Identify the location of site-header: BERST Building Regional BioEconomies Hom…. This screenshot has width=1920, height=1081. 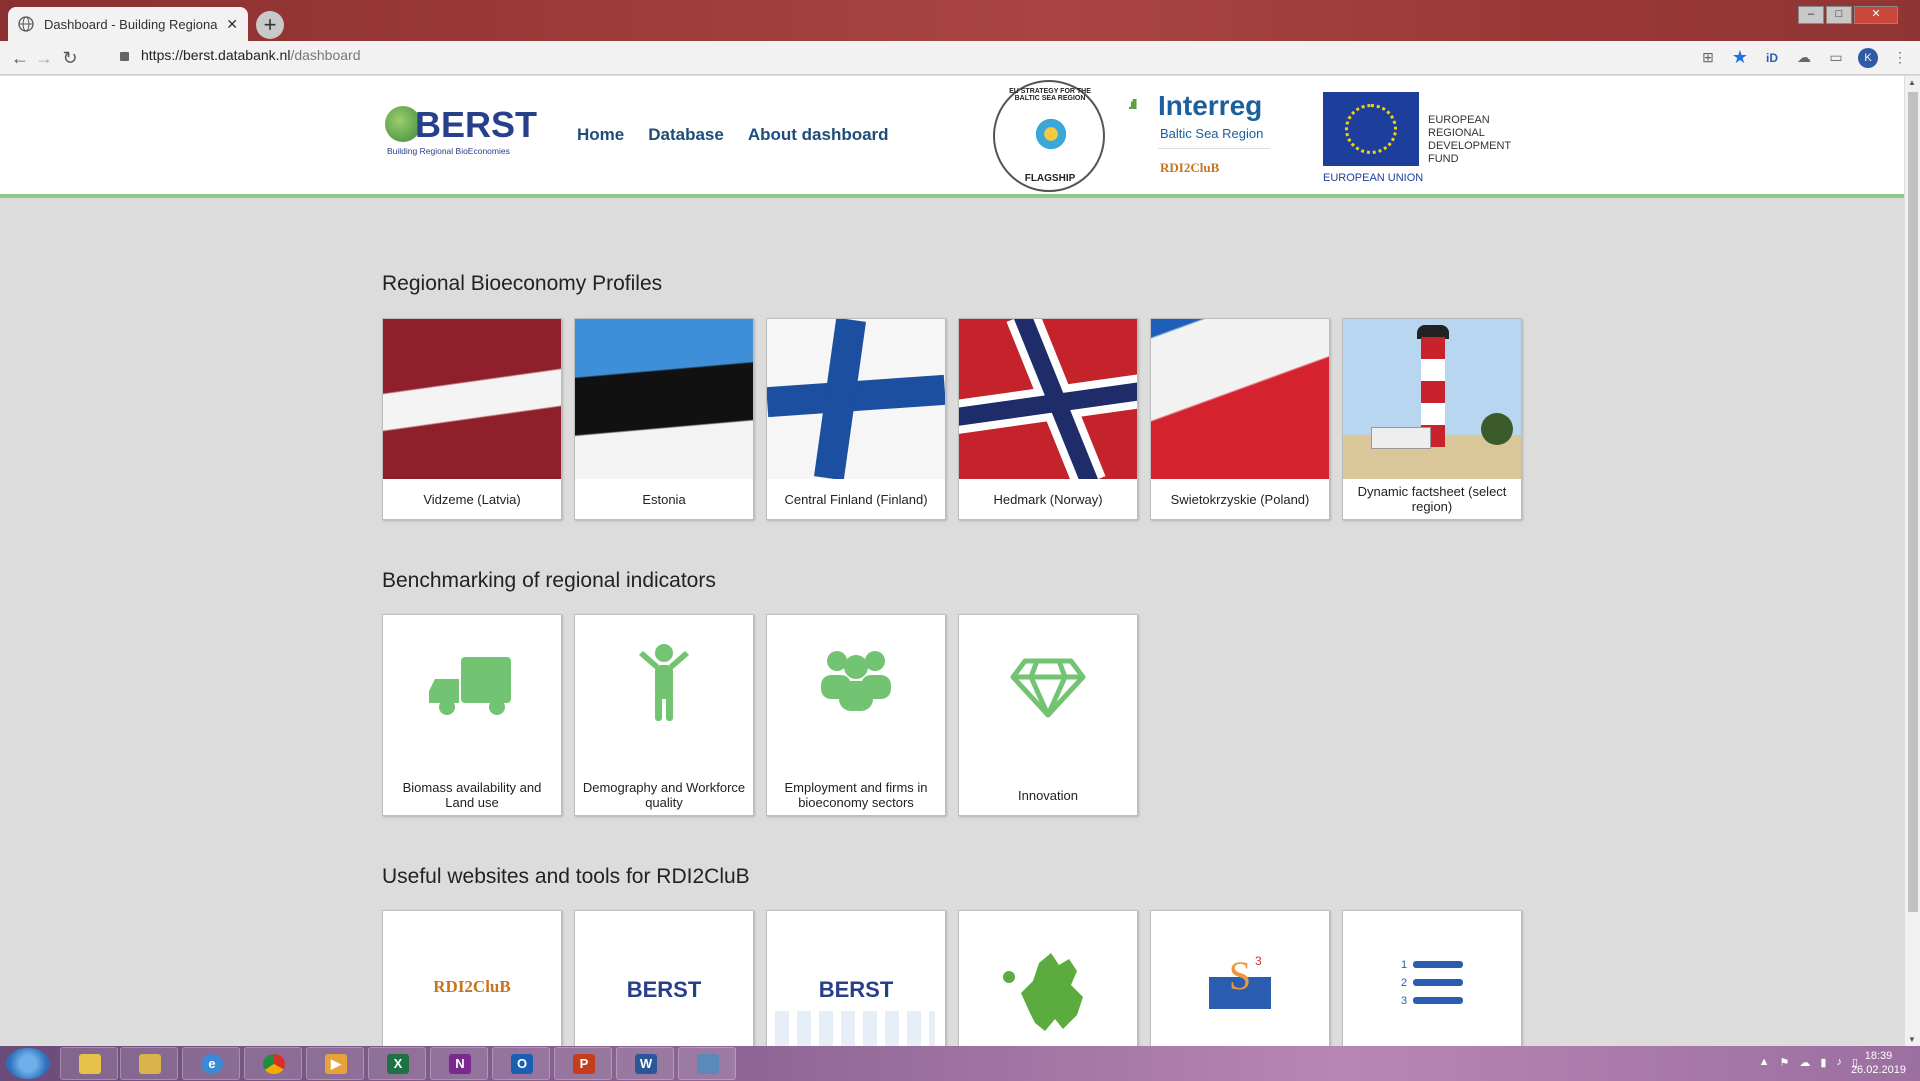
(952, 137).